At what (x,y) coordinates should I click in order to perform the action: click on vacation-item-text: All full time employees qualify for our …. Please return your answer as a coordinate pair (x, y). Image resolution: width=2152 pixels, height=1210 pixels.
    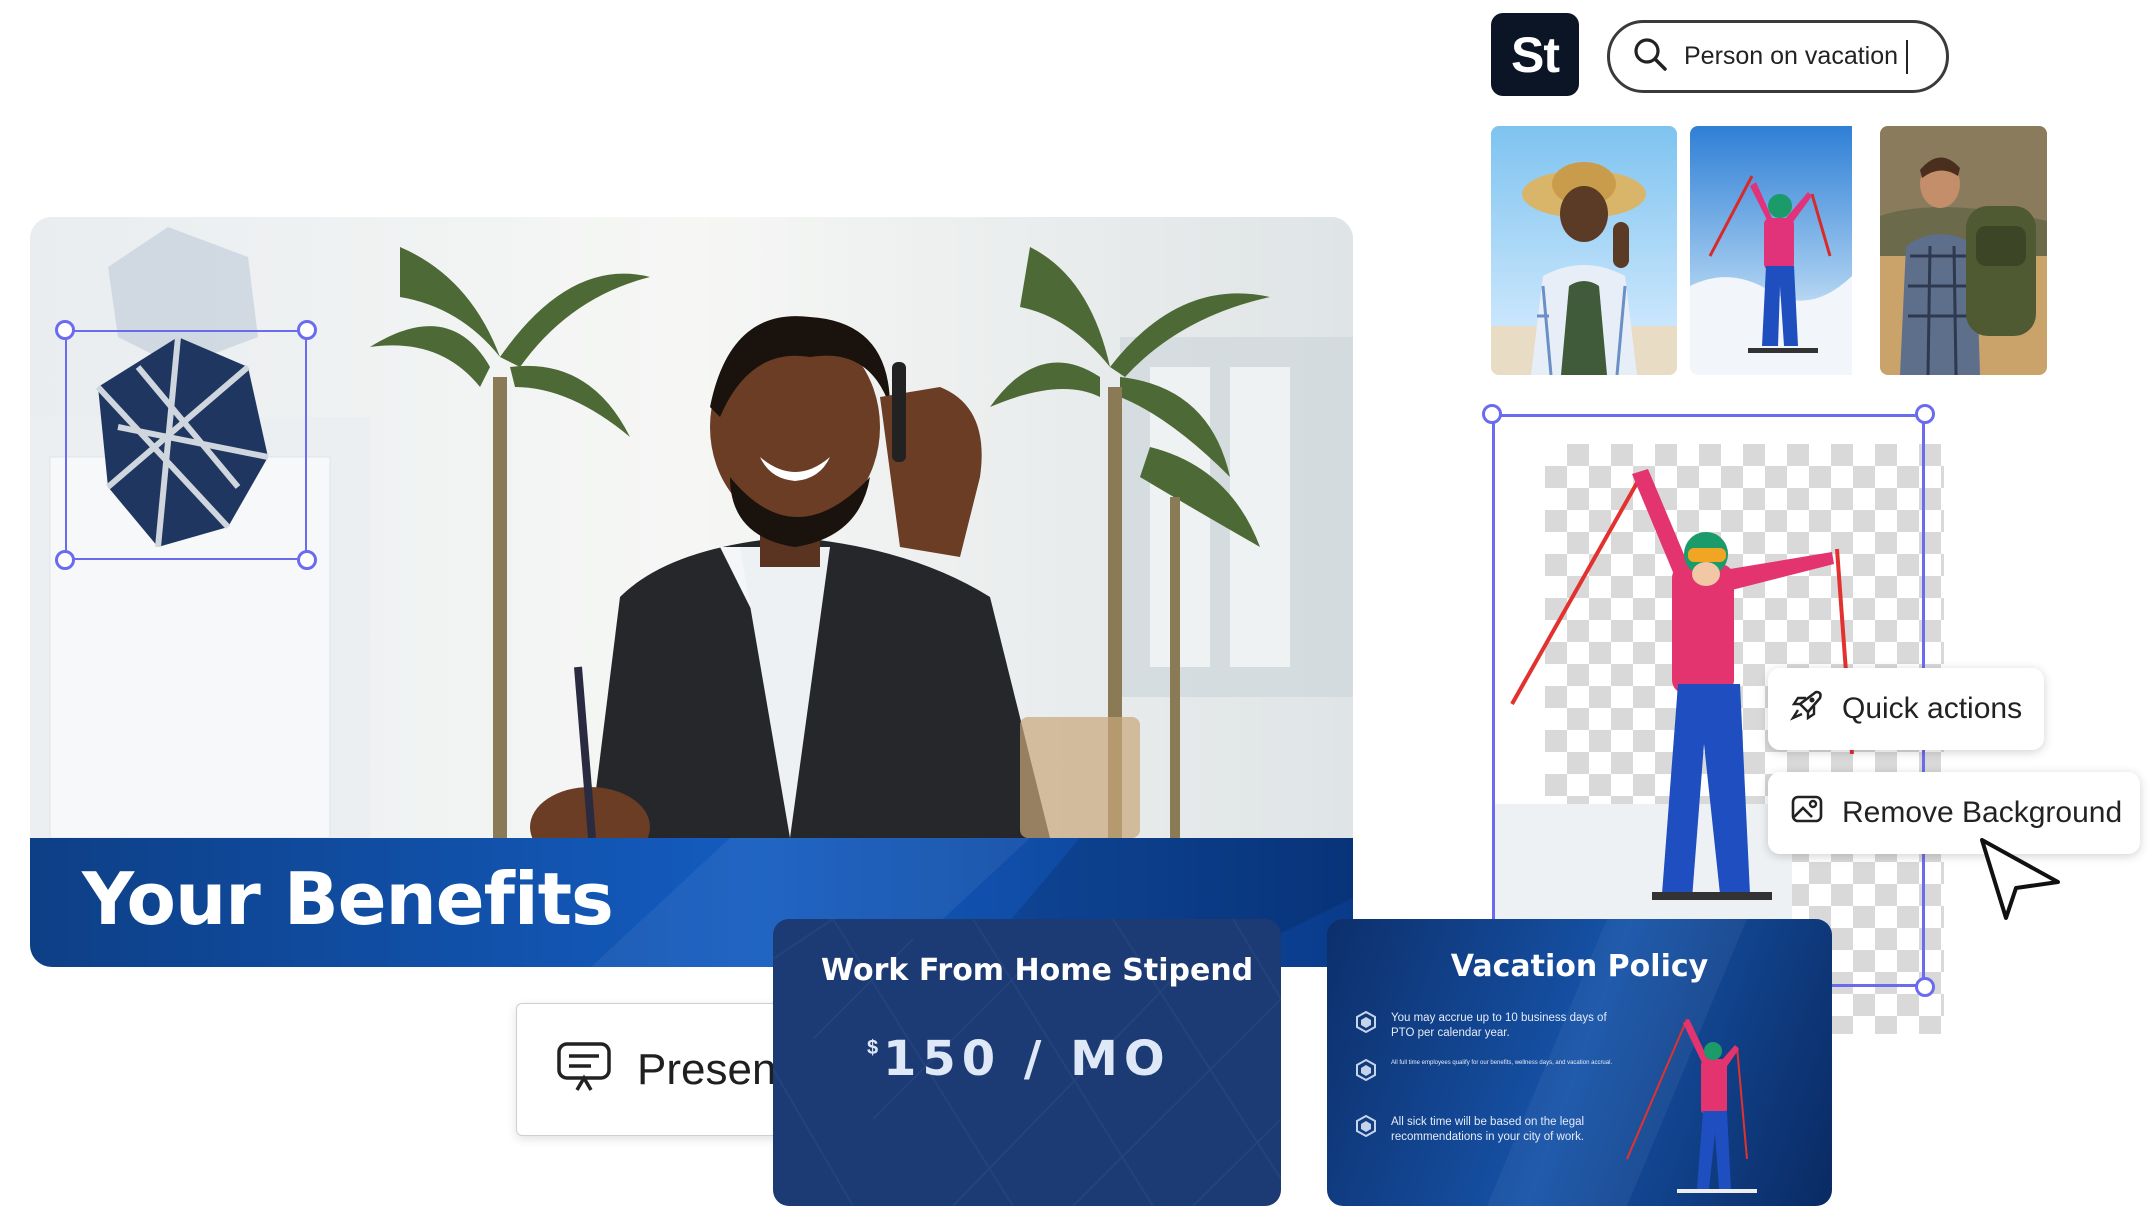
    Looking at the image, I should click on (1502, 1063).